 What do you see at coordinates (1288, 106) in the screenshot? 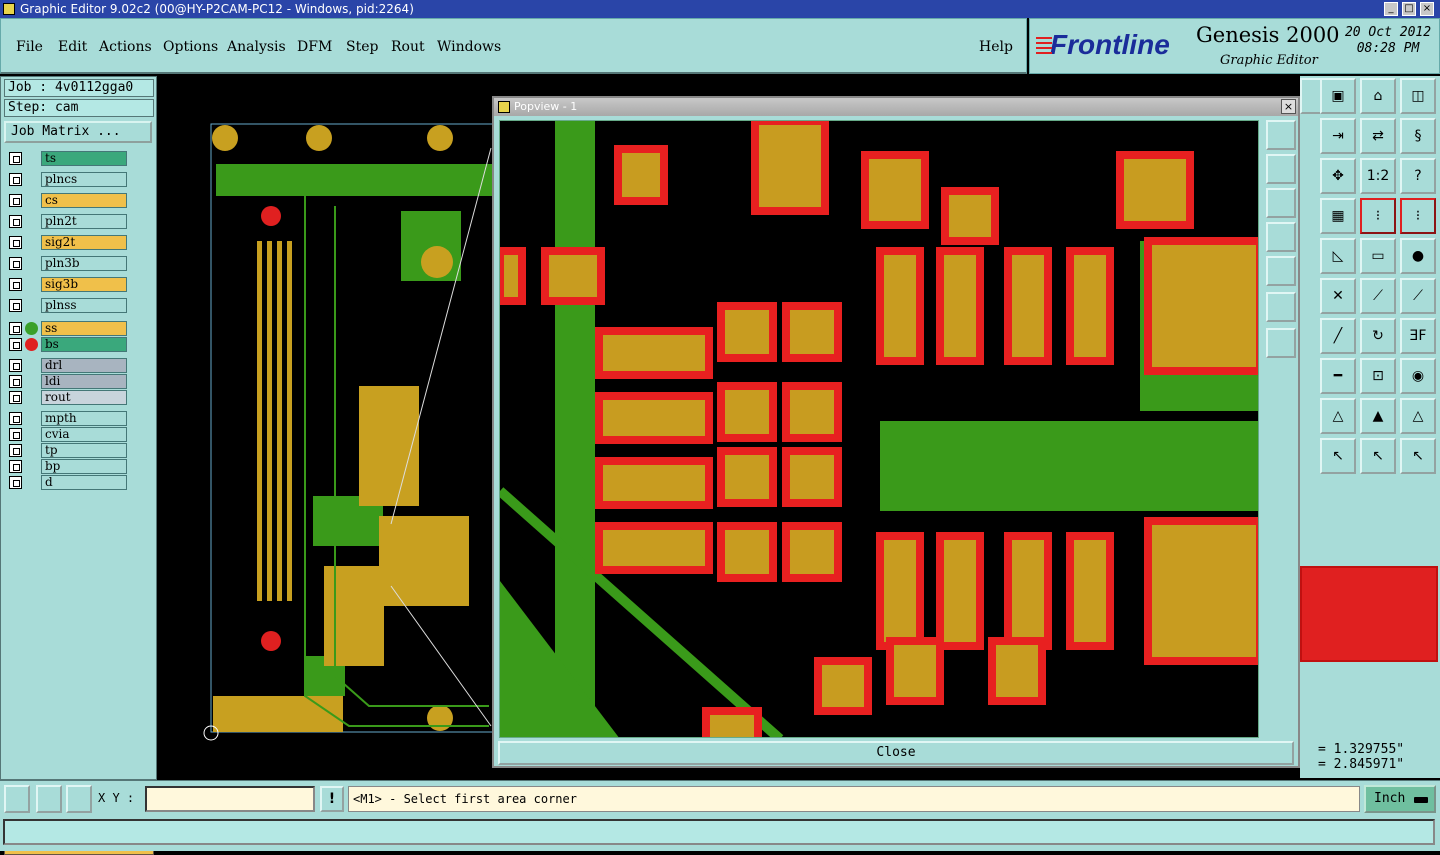
I see `popview-close-icon: ×` at bounding box center [1288, 106].